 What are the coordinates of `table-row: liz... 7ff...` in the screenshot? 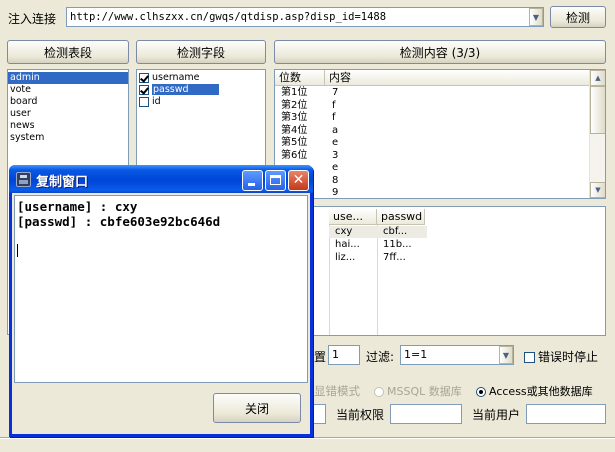 It's located at (378, 258).